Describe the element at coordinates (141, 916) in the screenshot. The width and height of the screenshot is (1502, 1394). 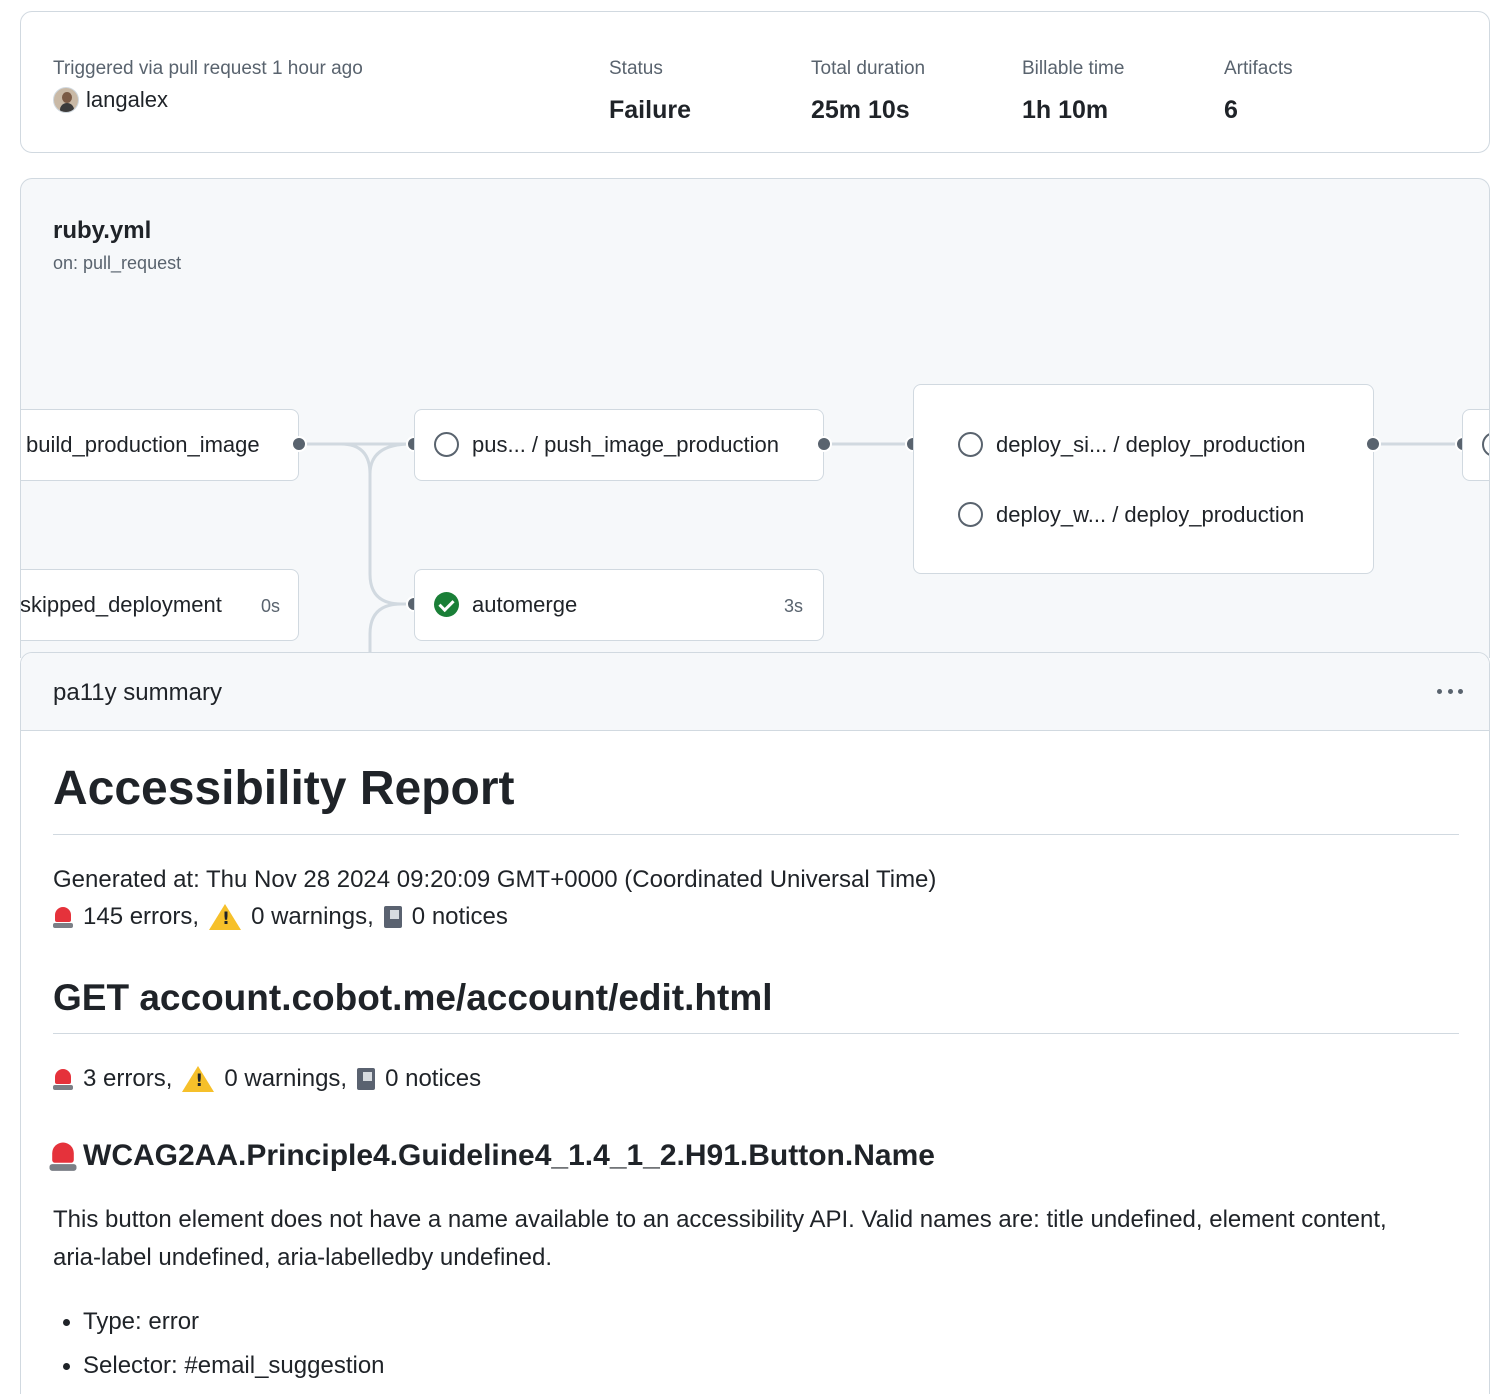
I see `errors-count: 145 errors,` at that location.